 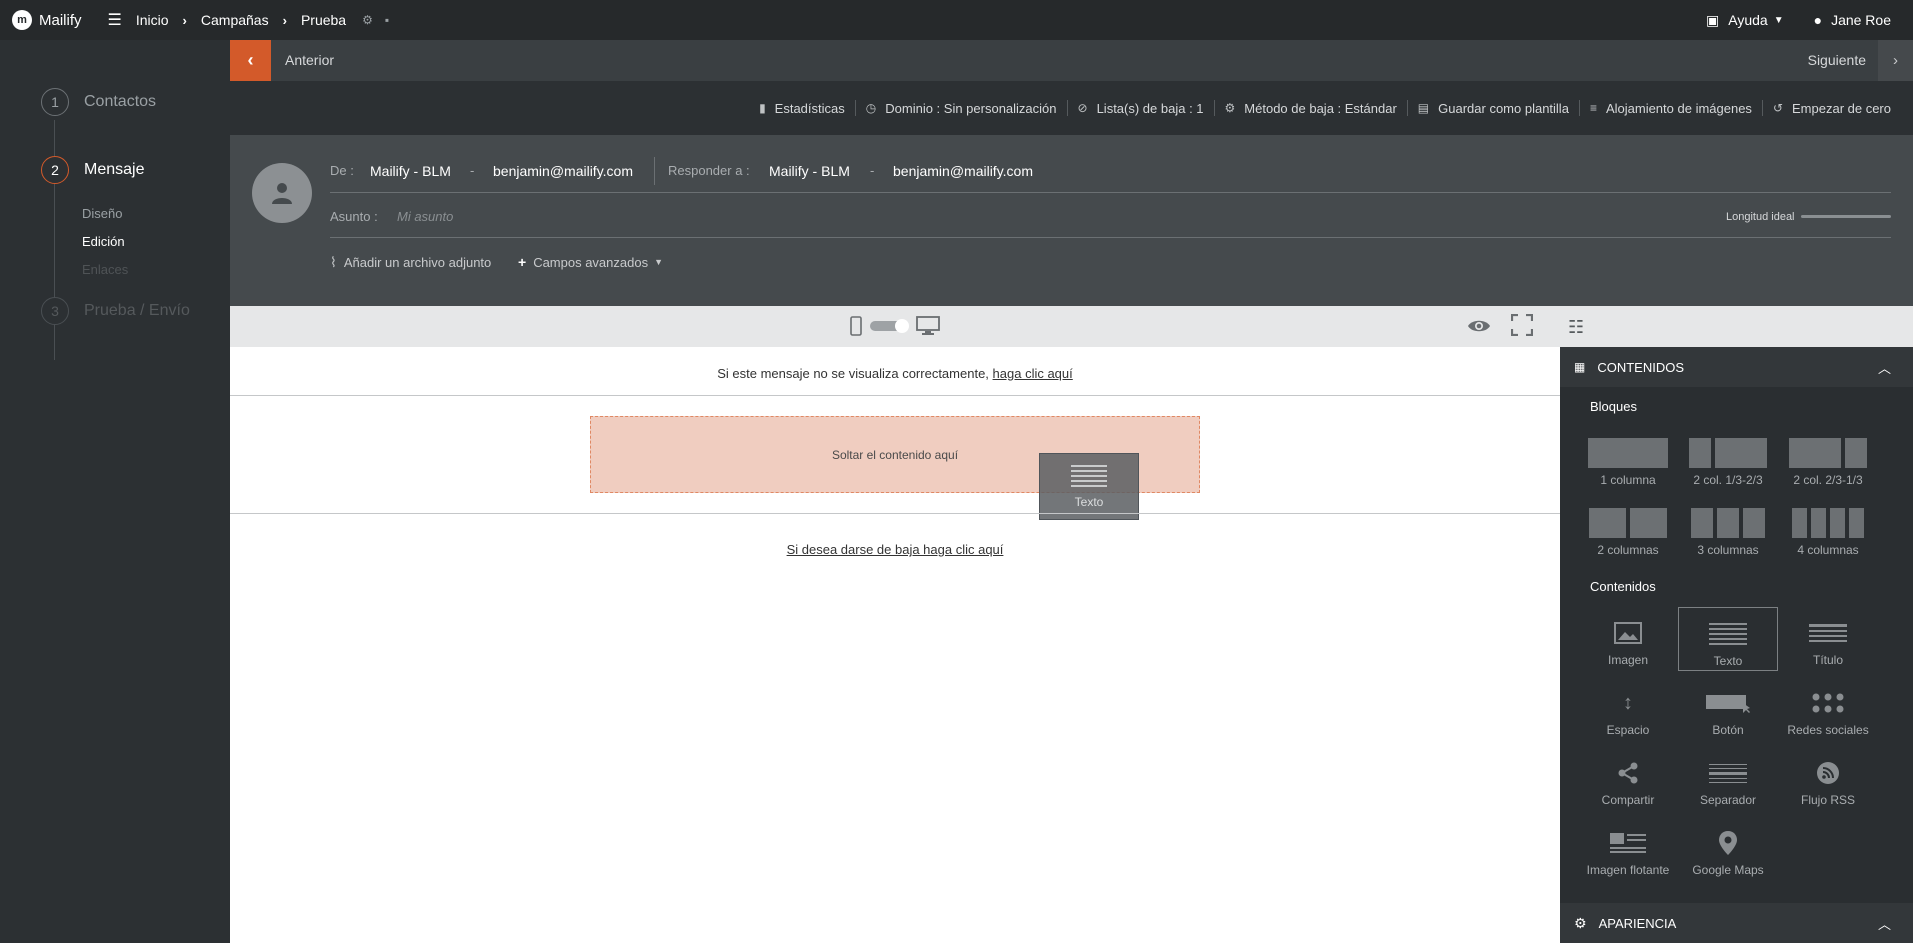 I want to click on reply-to-name: Mailify - BLM, so click(x=809, y=171).